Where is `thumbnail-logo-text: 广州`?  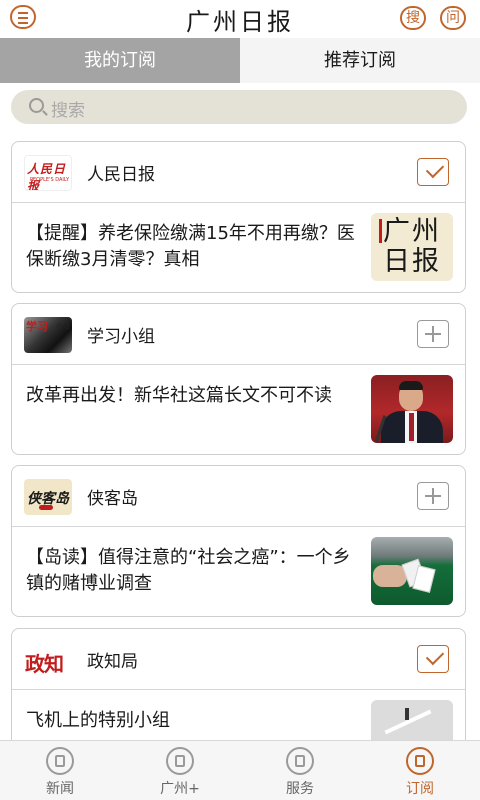 thumbnail-logo-text: 广州 is located at coordinates (412, 231).